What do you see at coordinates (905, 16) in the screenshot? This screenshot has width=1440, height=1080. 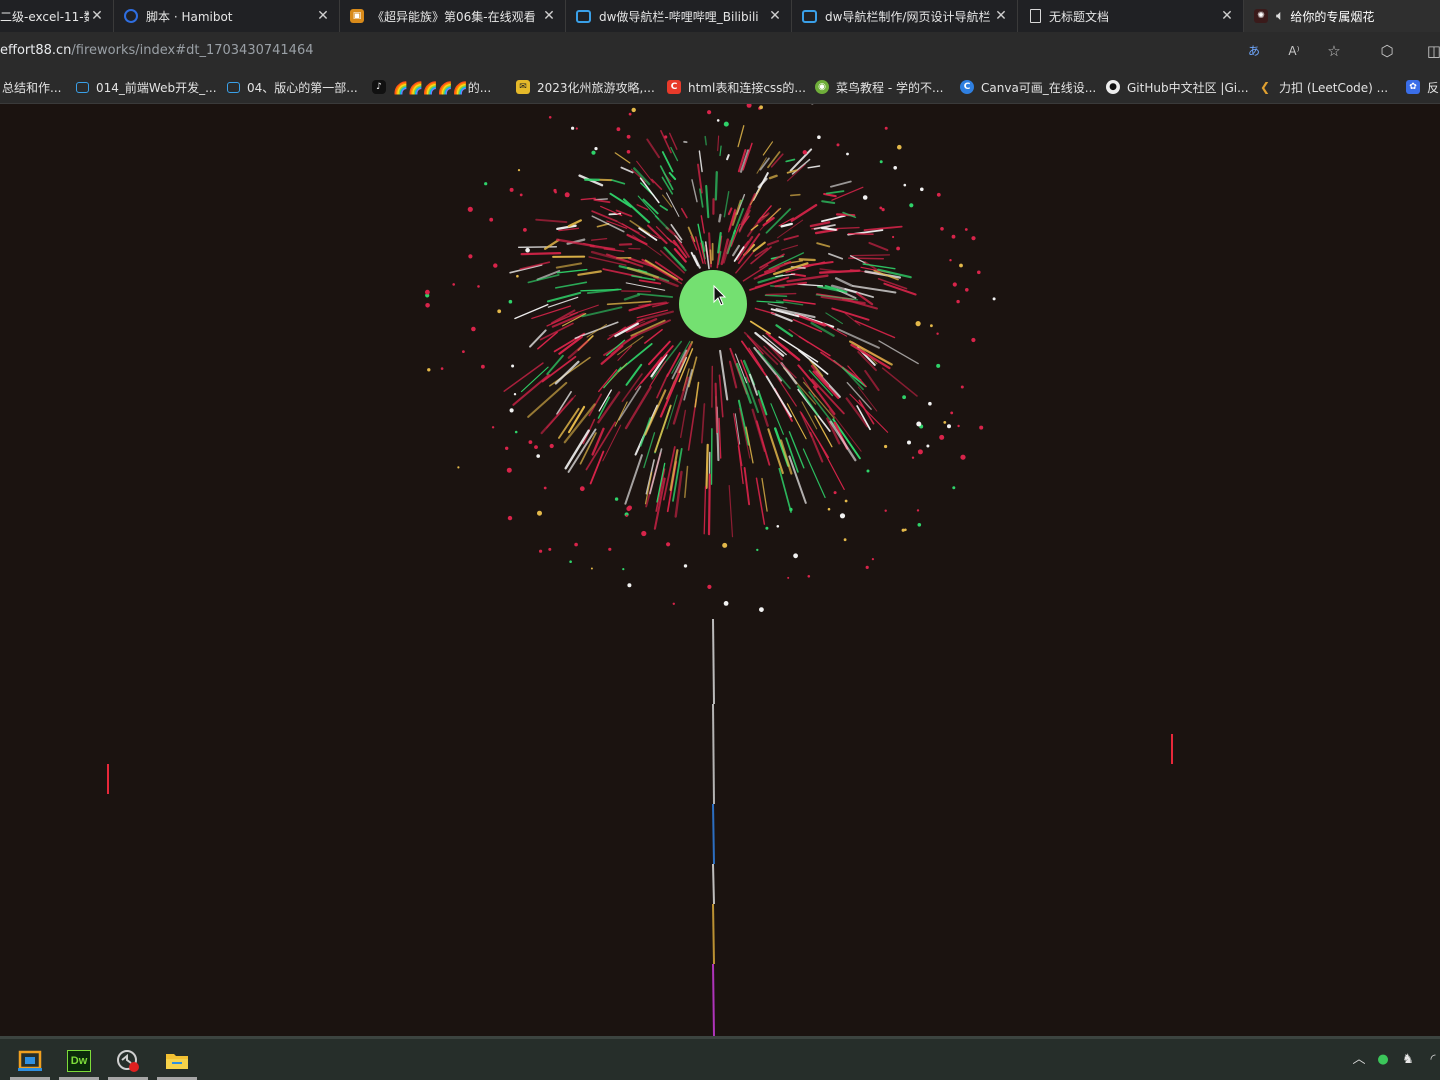 I see `tab-bilibili-2: dw导航栏制作/网页设计导航栏 ✕` at bounding box center [905, 16].